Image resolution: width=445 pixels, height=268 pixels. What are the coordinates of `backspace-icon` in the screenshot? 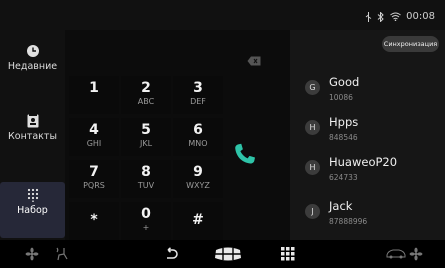 It's located at (254, 61).